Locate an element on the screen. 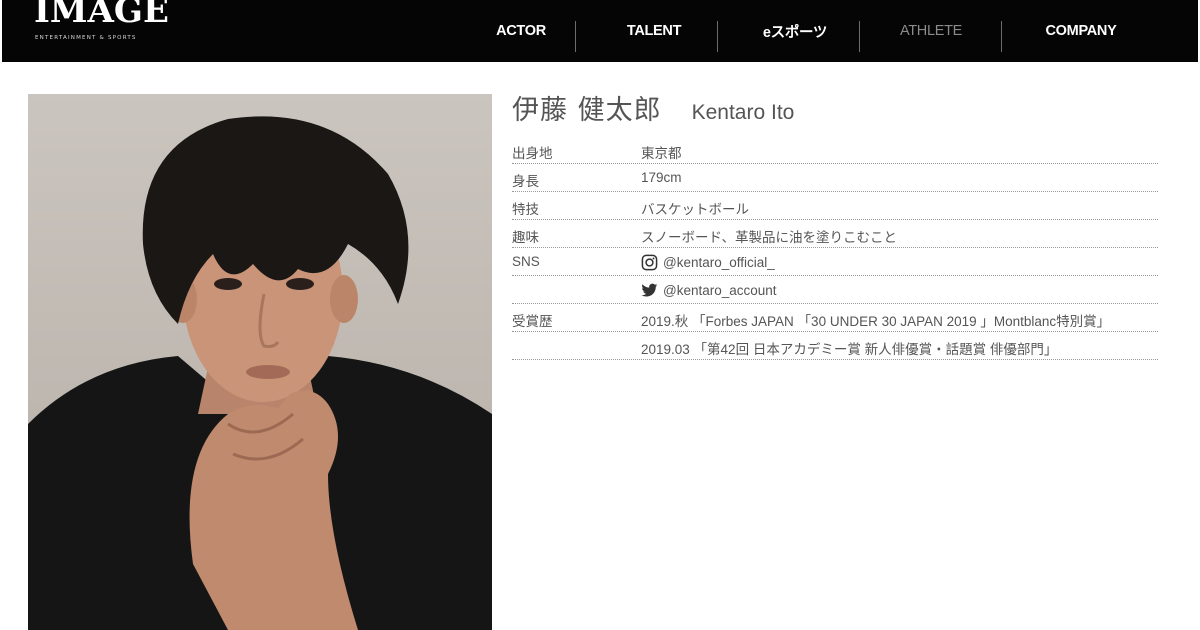 The width and height of the screenshot is (1200, 630). table-row: @kentaro_account is located at coordinates (835, 290).